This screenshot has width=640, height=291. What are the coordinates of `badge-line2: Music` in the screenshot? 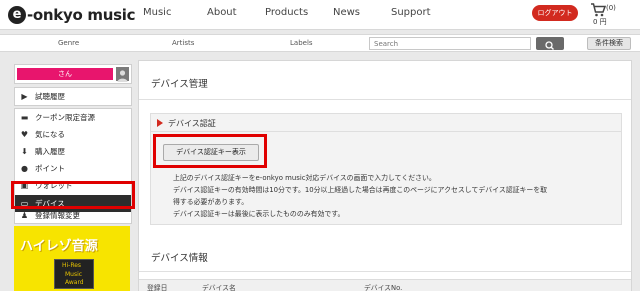 It's located at (74, 274).